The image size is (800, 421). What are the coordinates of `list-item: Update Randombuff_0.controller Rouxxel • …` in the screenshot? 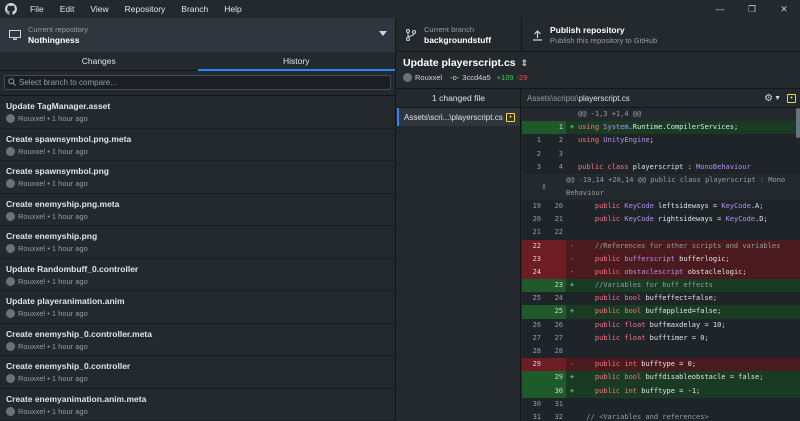 It's located at (197, 275).